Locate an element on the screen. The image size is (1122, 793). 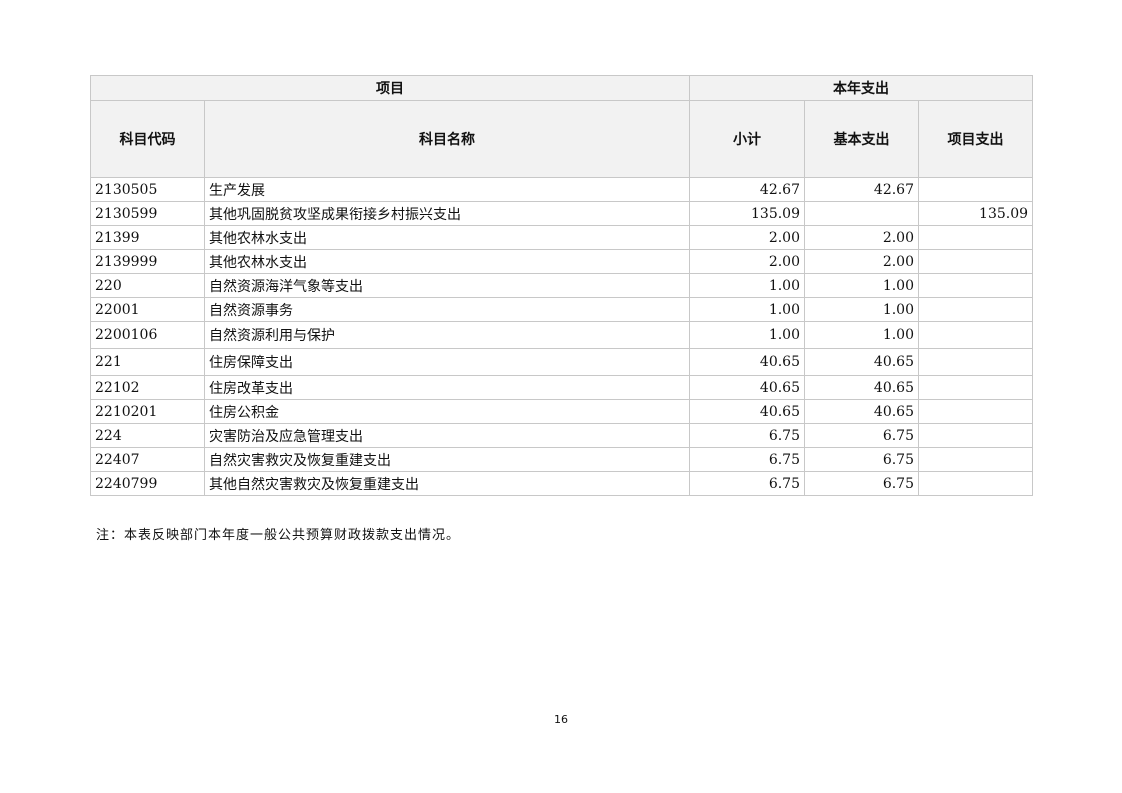
table-row: 221 住房保障支出 40.65 40.65 is located at coordinates (562, 362).